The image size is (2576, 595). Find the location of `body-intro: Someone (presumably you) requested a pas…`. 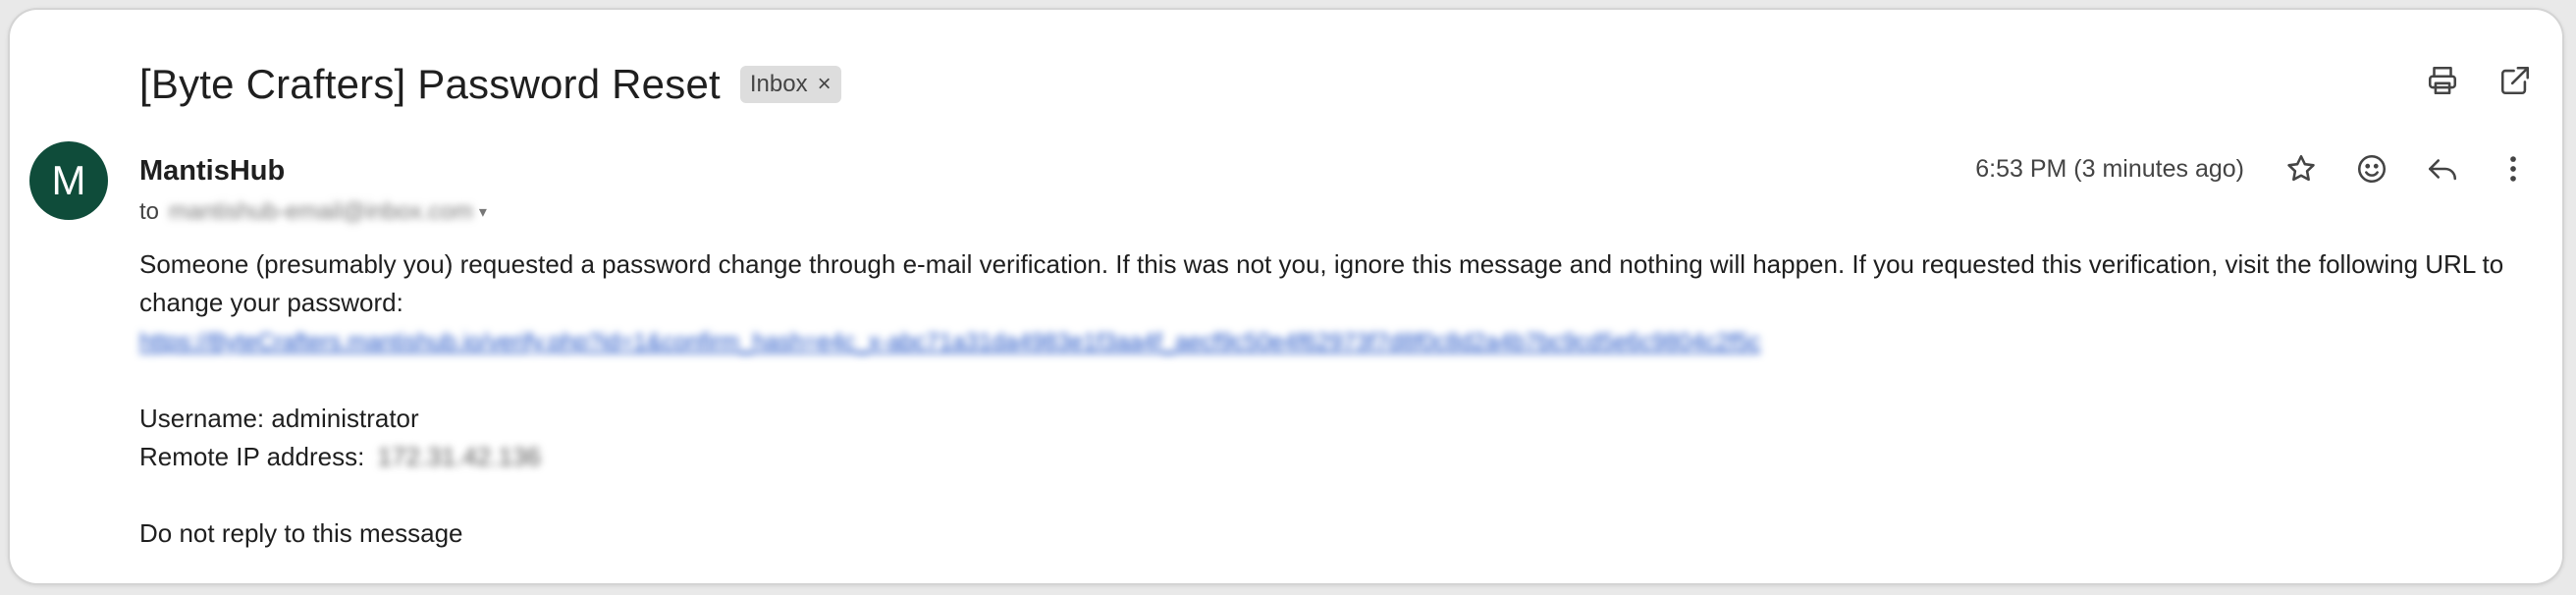

body-intro: Someone (presumably you) requested a pas… is located at coordinates (1321, 283).